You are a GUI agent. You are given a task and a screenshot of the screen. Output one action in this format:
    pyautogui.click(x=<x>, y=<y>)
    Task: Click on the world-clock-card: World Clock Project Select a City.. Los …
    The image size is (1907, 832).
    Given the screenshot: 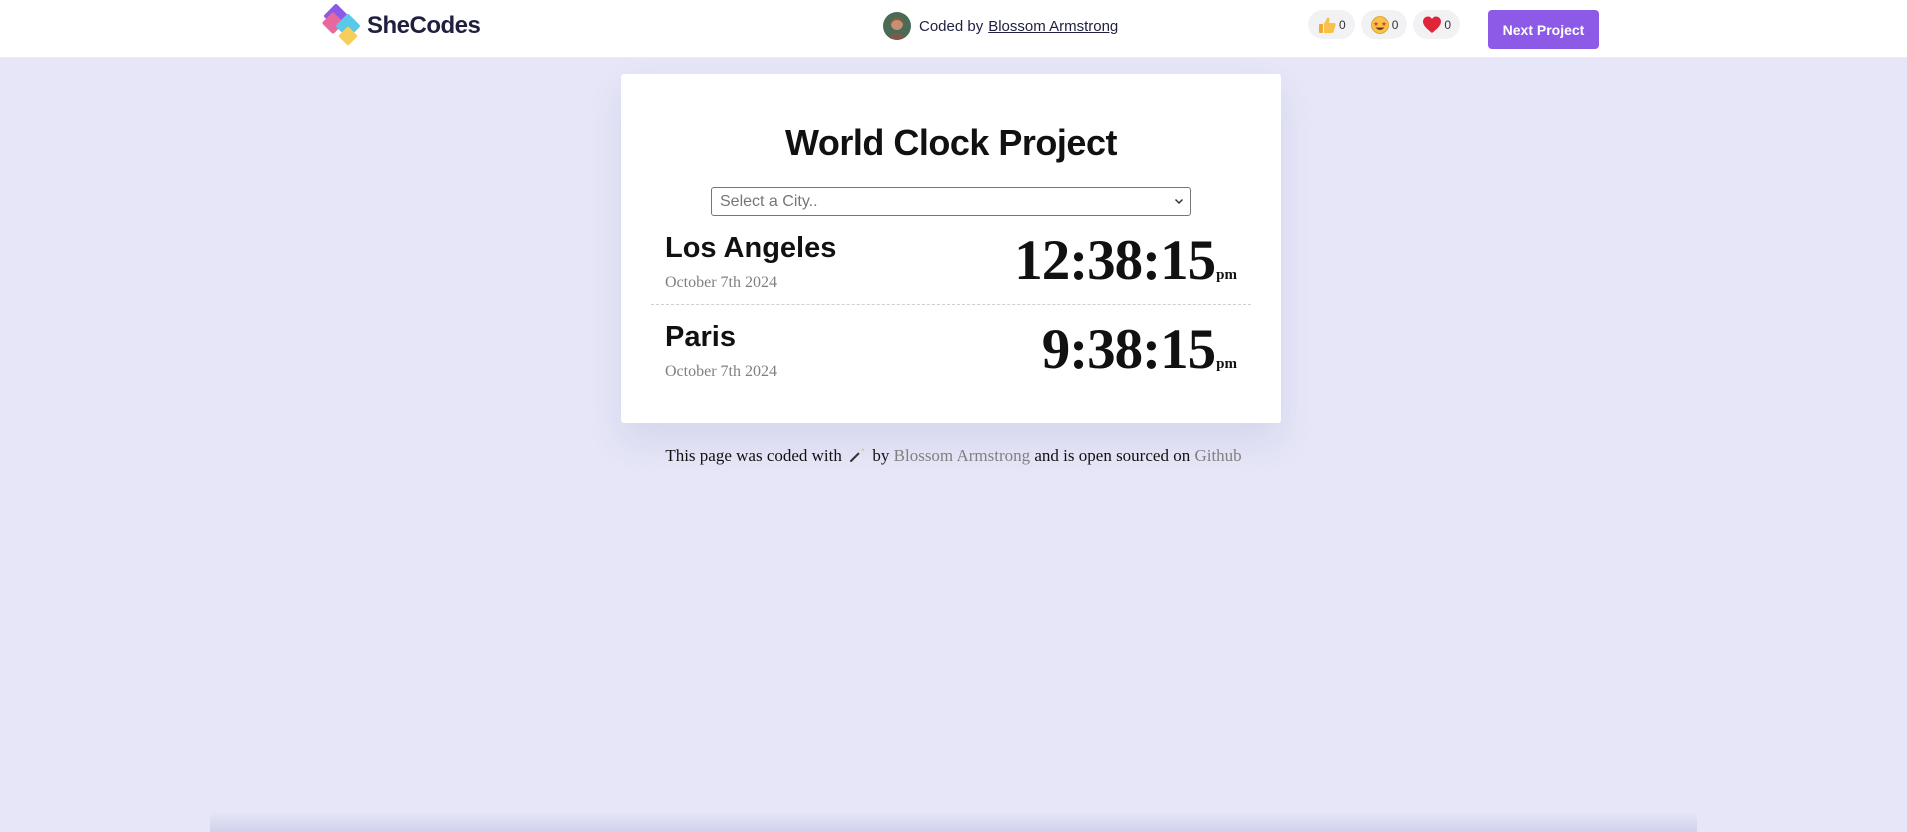 What is the action you would take?
    pyautogui.click(x=951, y=248)
    